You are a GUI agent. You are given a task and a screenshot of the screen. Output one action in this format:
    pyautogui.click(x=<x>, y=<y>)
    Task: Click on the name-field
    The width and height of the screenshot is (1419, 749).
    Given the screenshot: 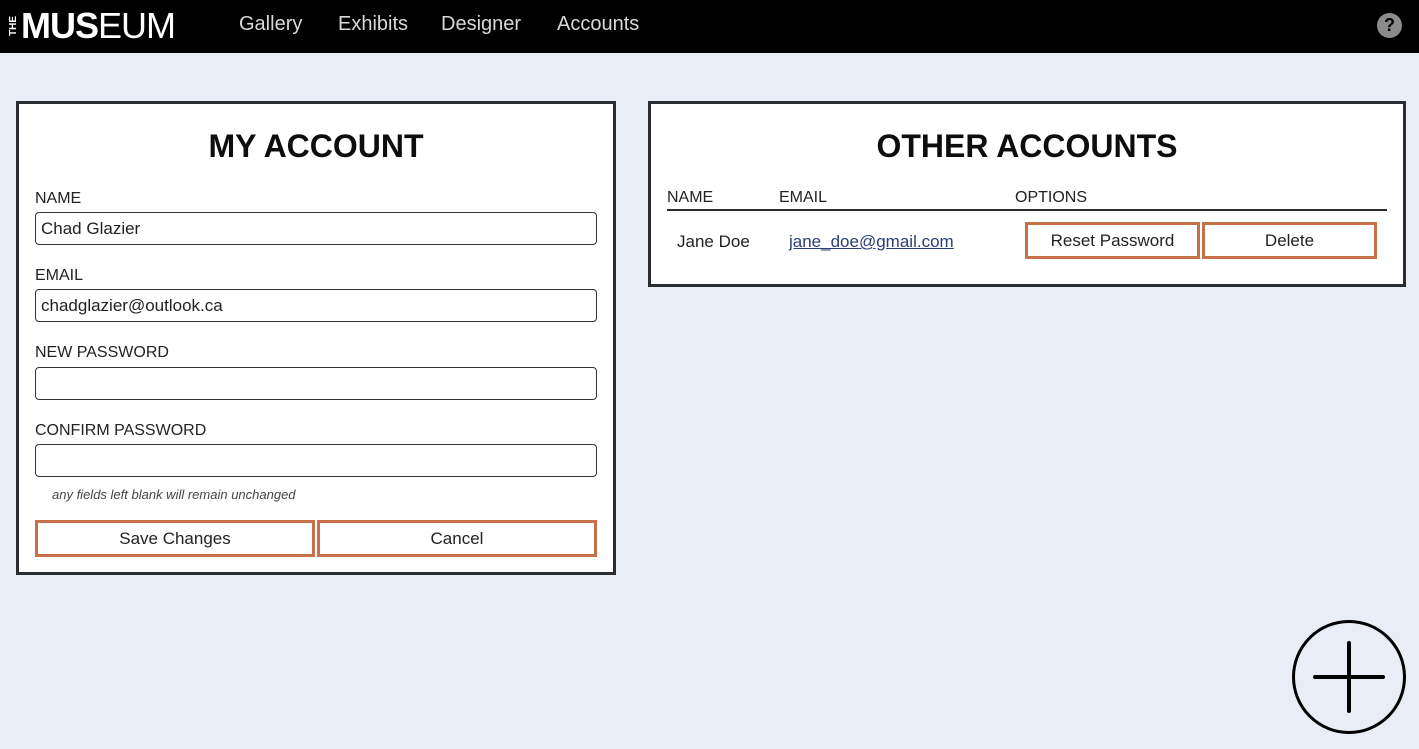 What is the action you would take?
    pyautogui.click(x=316, y=228)
    